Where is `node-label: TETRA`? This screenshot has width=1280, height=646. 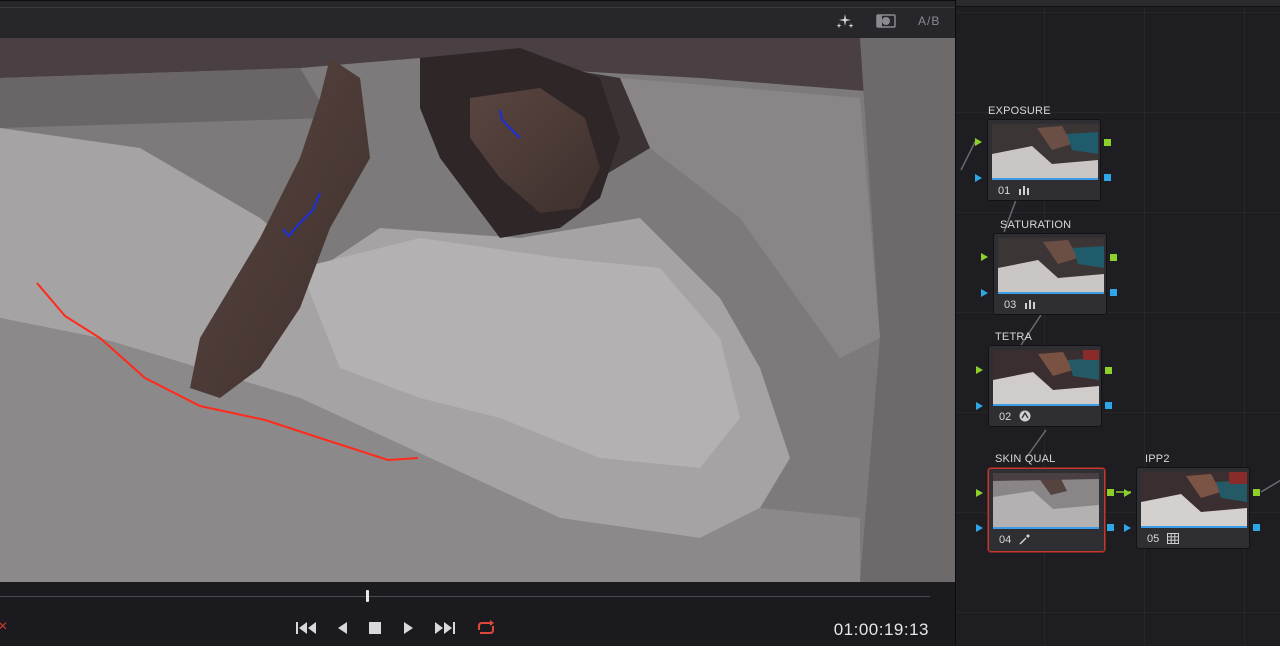
node-label: TETRA is located at coordinates (1014, 337).